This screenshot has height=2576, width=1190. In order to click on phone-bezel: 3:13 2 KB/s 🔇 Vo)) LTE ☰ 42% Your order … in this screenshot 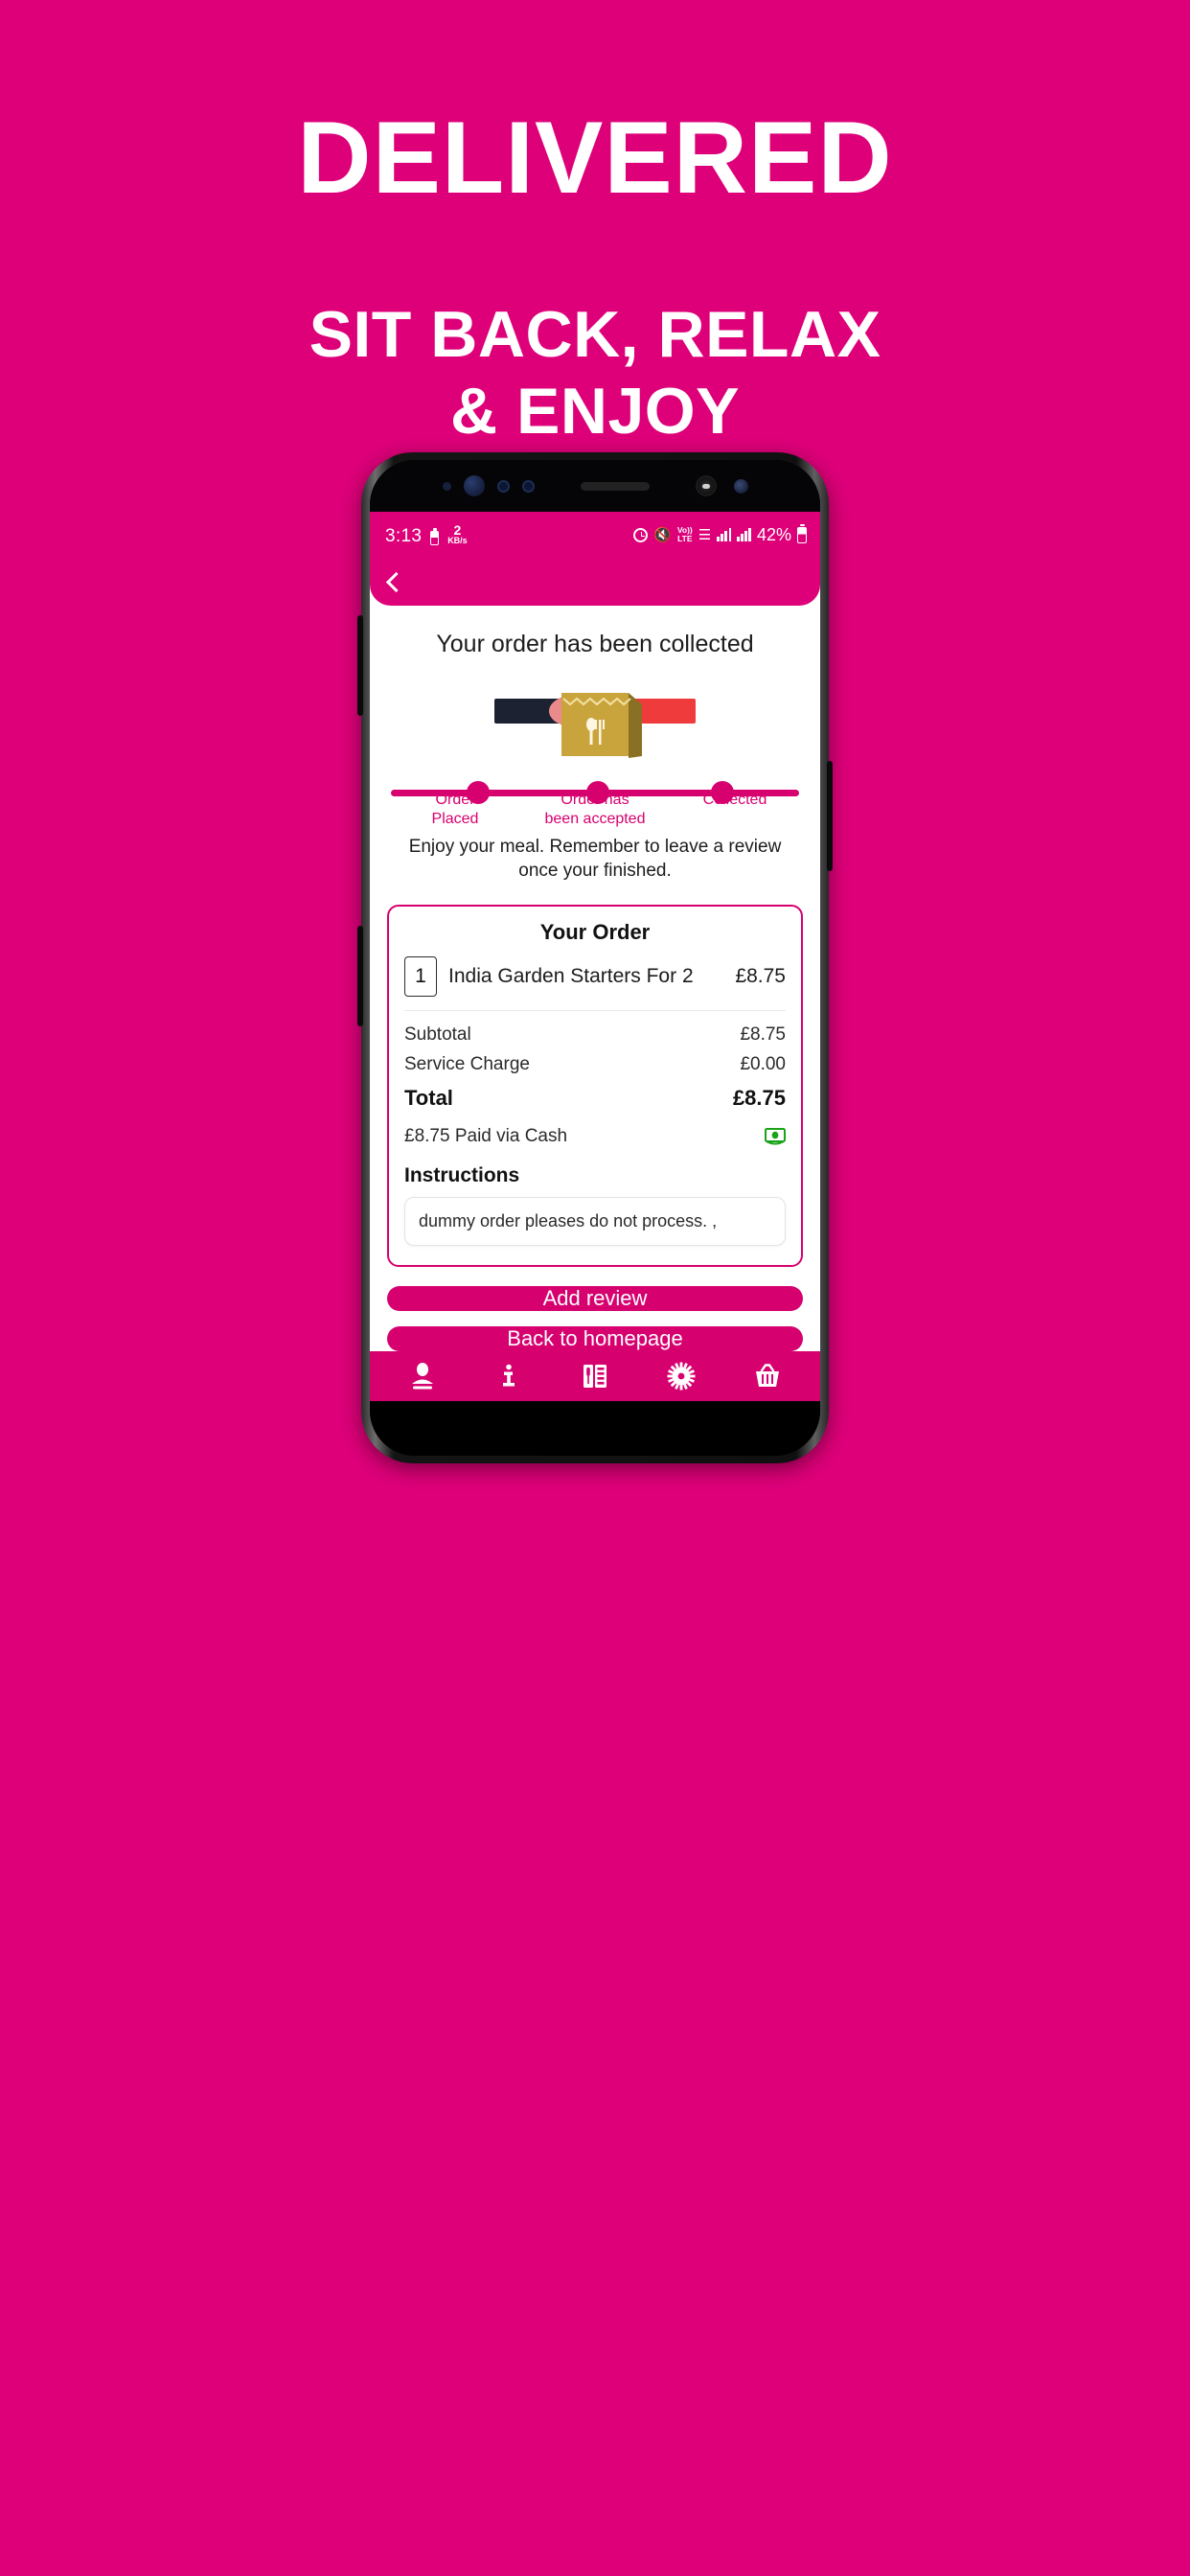, I will do `click(595, 958)`.